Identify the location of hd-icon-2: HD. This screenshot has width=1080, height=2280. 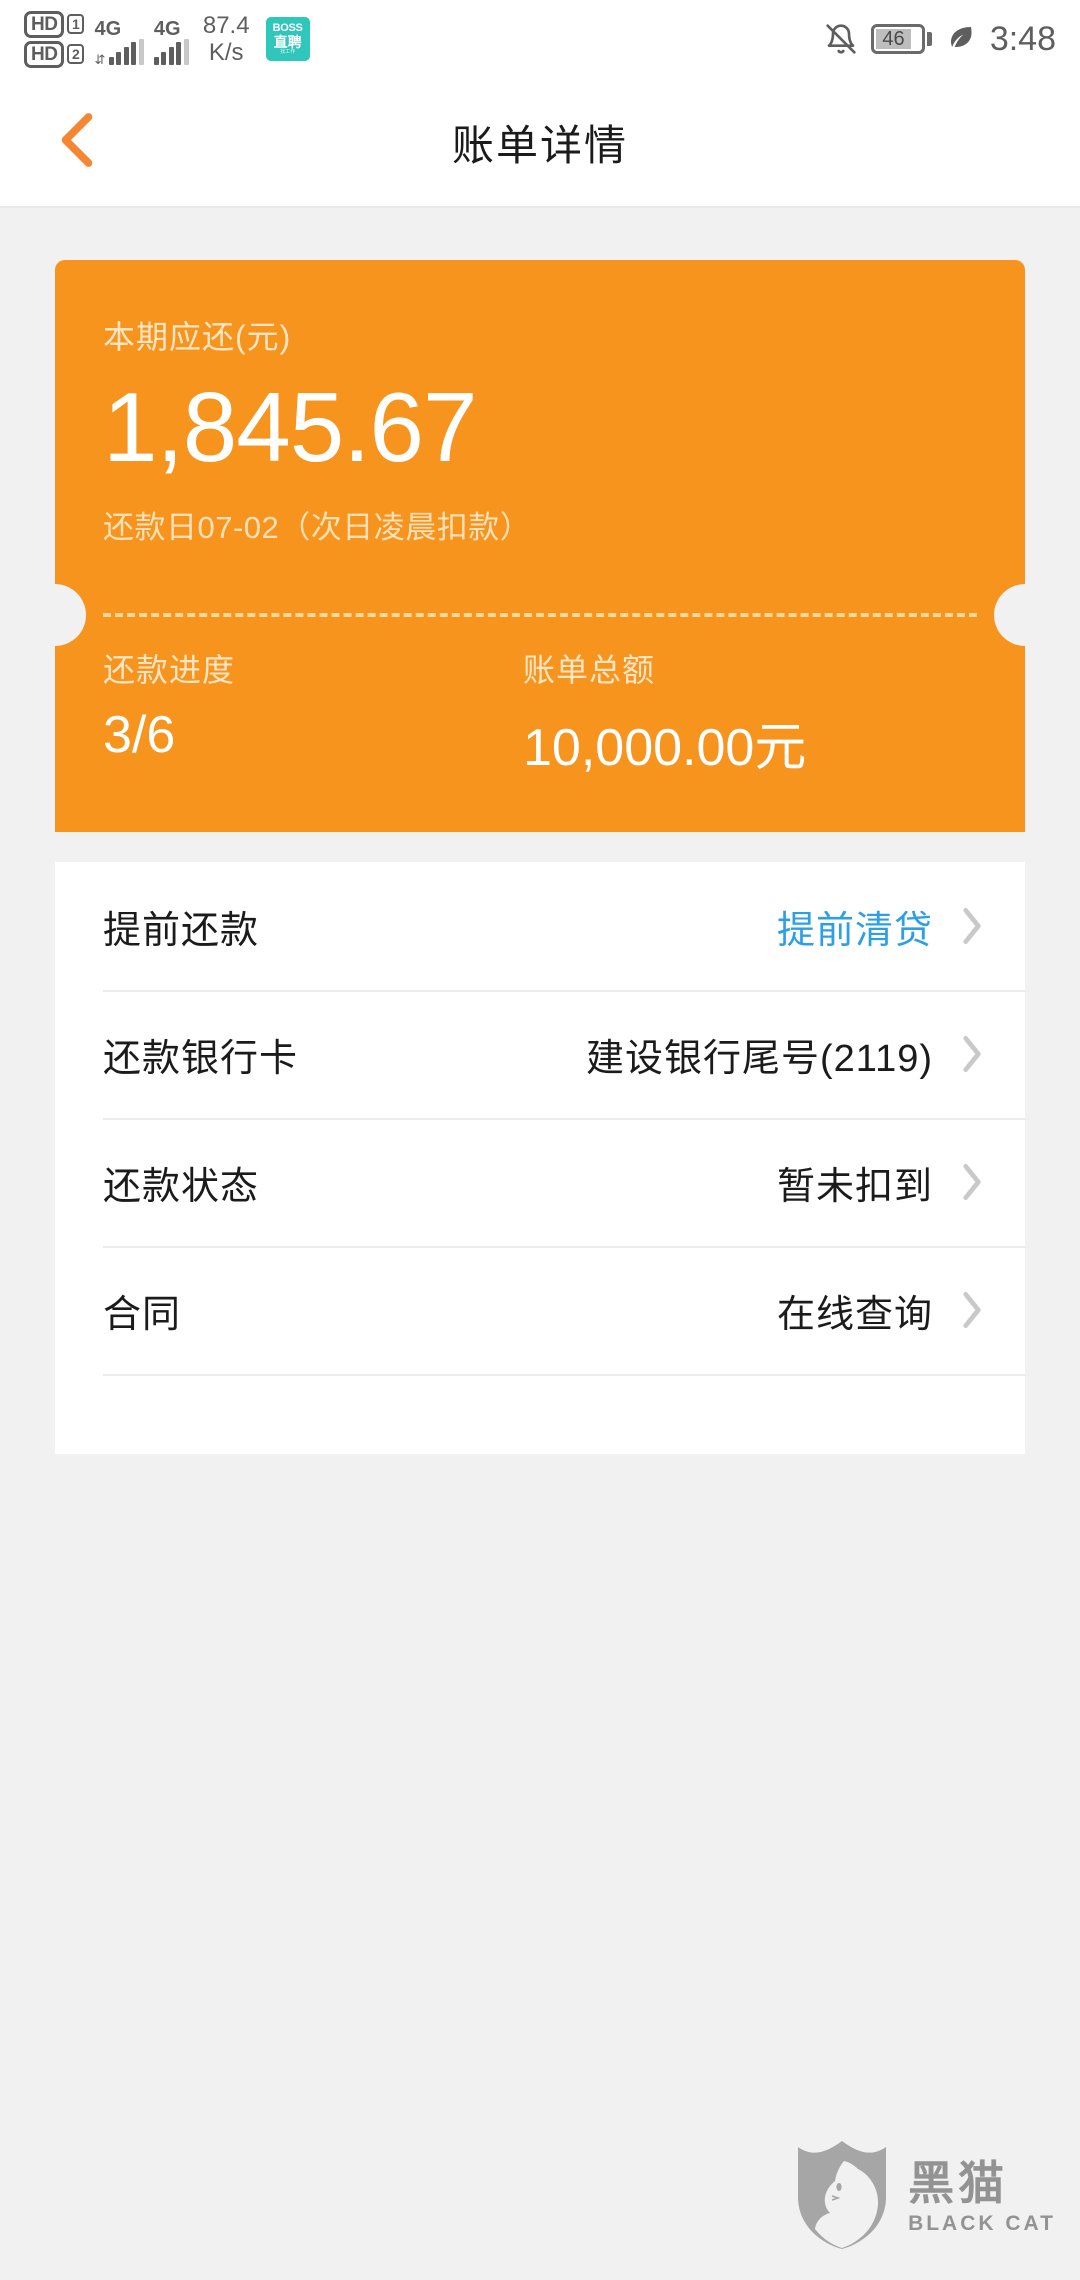
(44, 54).